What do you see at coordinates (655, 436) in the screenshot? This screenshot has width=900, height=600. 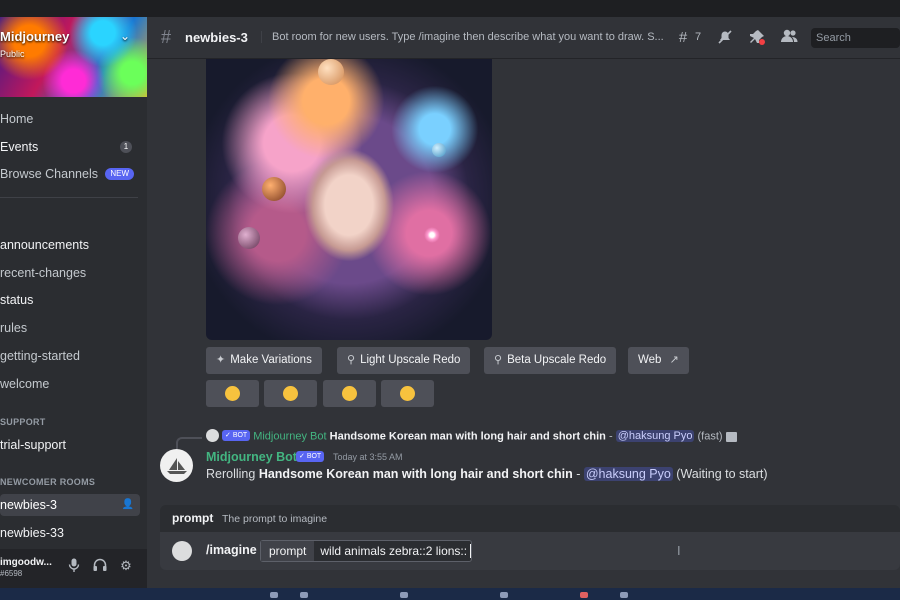 I see `reply-mention: @haksung Pyo` at bounding box center [655, 436].